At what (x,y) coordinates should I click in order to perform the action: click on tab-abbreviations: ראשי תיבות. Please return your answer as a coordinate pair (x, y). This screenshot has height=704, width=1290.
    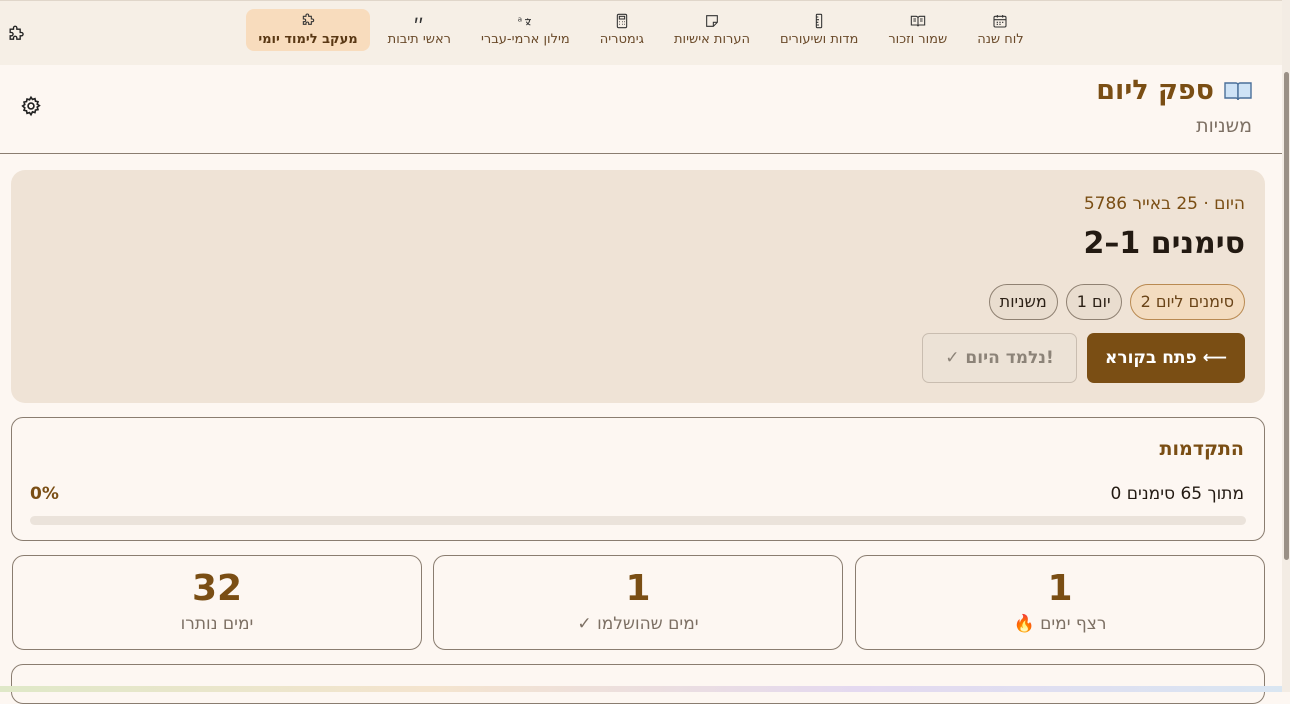
    Looking at the image, I should click on (419, 30).